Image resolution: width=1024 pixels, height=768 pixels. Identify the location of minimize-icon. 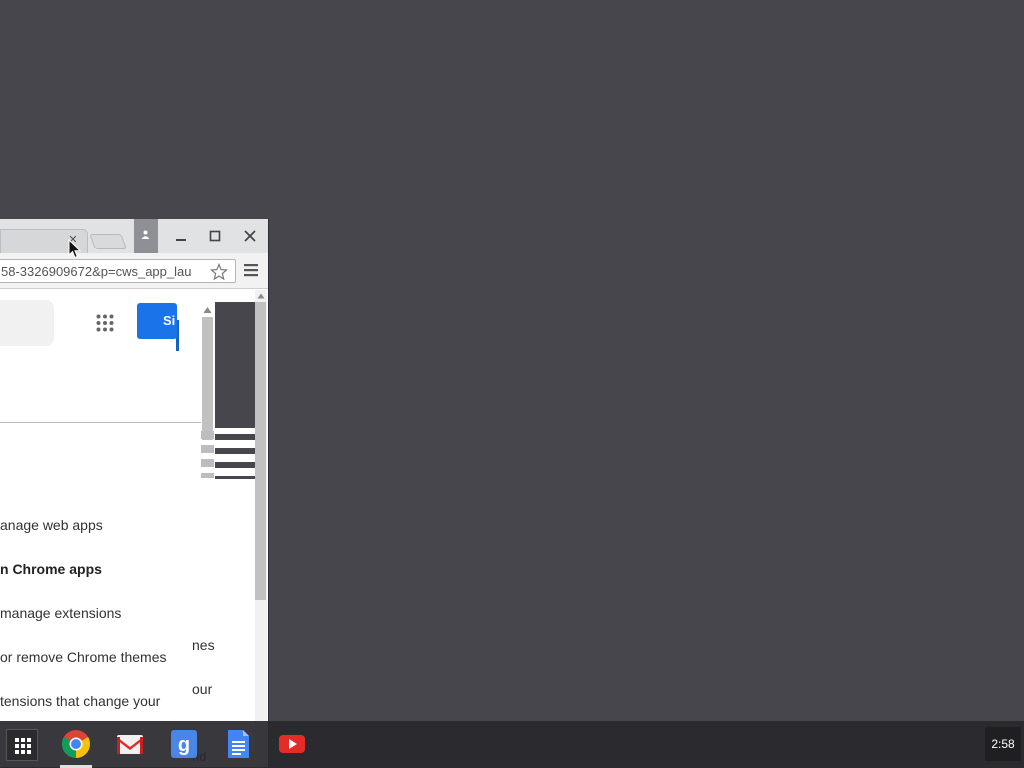
(181, 240).